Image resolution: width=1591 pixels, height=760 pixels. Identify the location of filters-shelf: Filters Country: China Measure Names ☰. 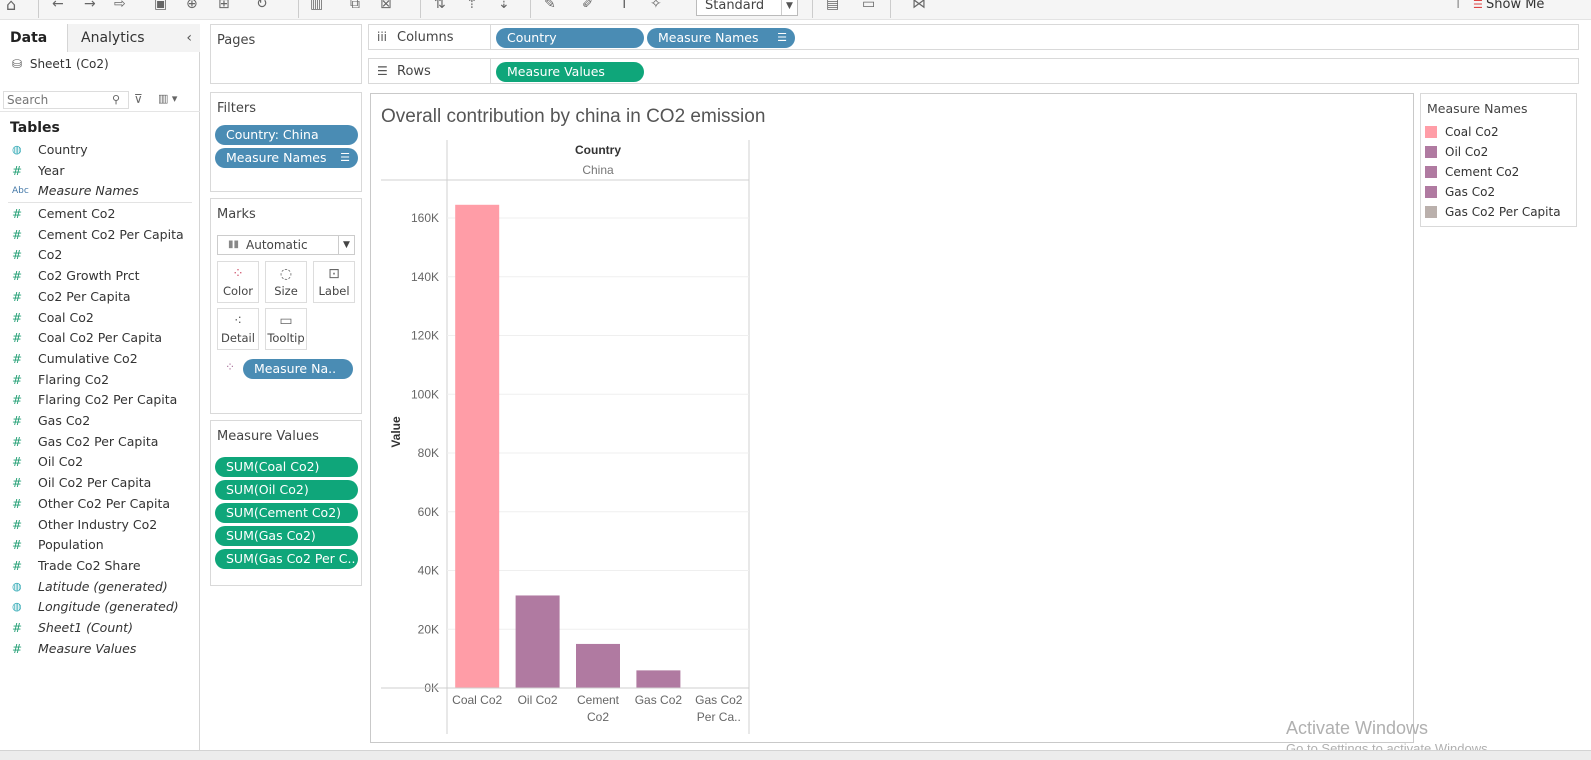
(286, 142).